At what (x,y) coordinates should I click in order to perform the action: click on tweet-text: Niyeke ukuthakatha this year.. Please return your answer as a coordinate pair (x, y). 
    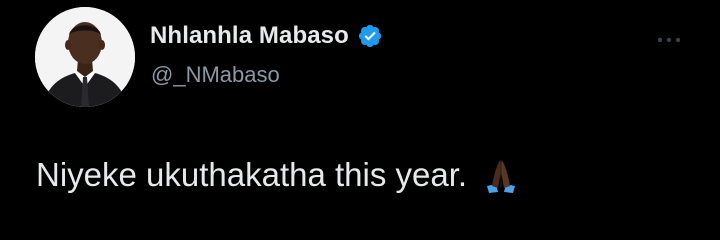
    Looking at the image, I should click on (252, 174).